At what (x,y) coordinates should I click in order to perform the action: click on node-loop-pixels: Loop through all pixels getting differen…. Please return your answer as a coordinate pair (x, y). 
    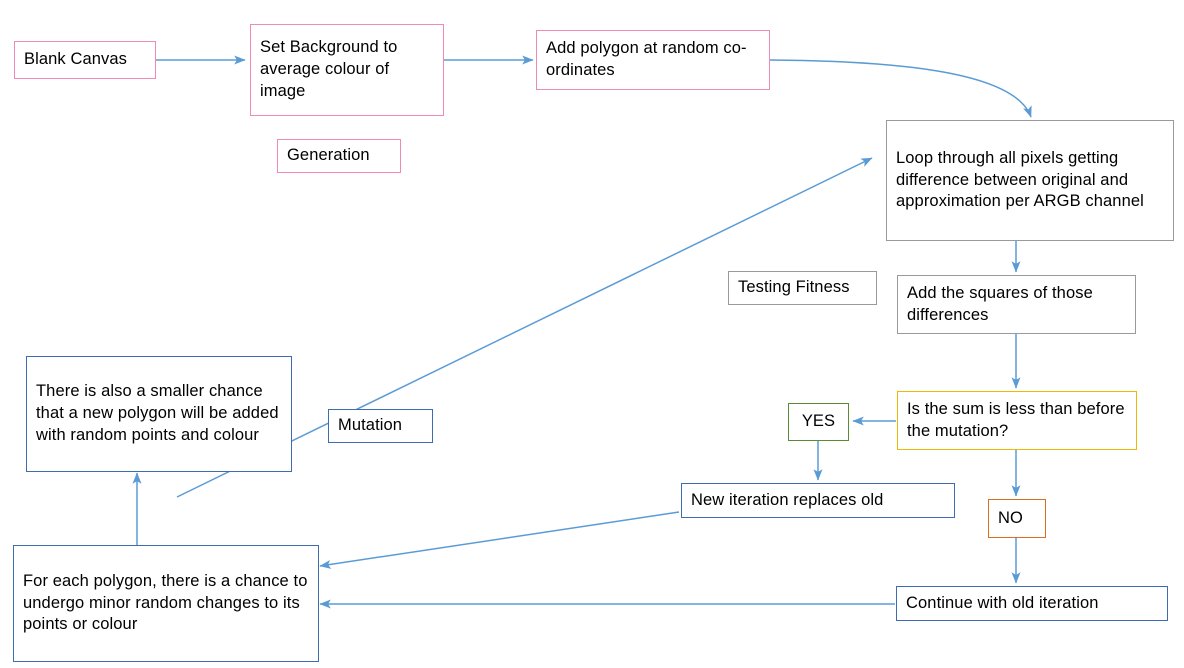
    Looking at the image, I should click on (1030, 180).